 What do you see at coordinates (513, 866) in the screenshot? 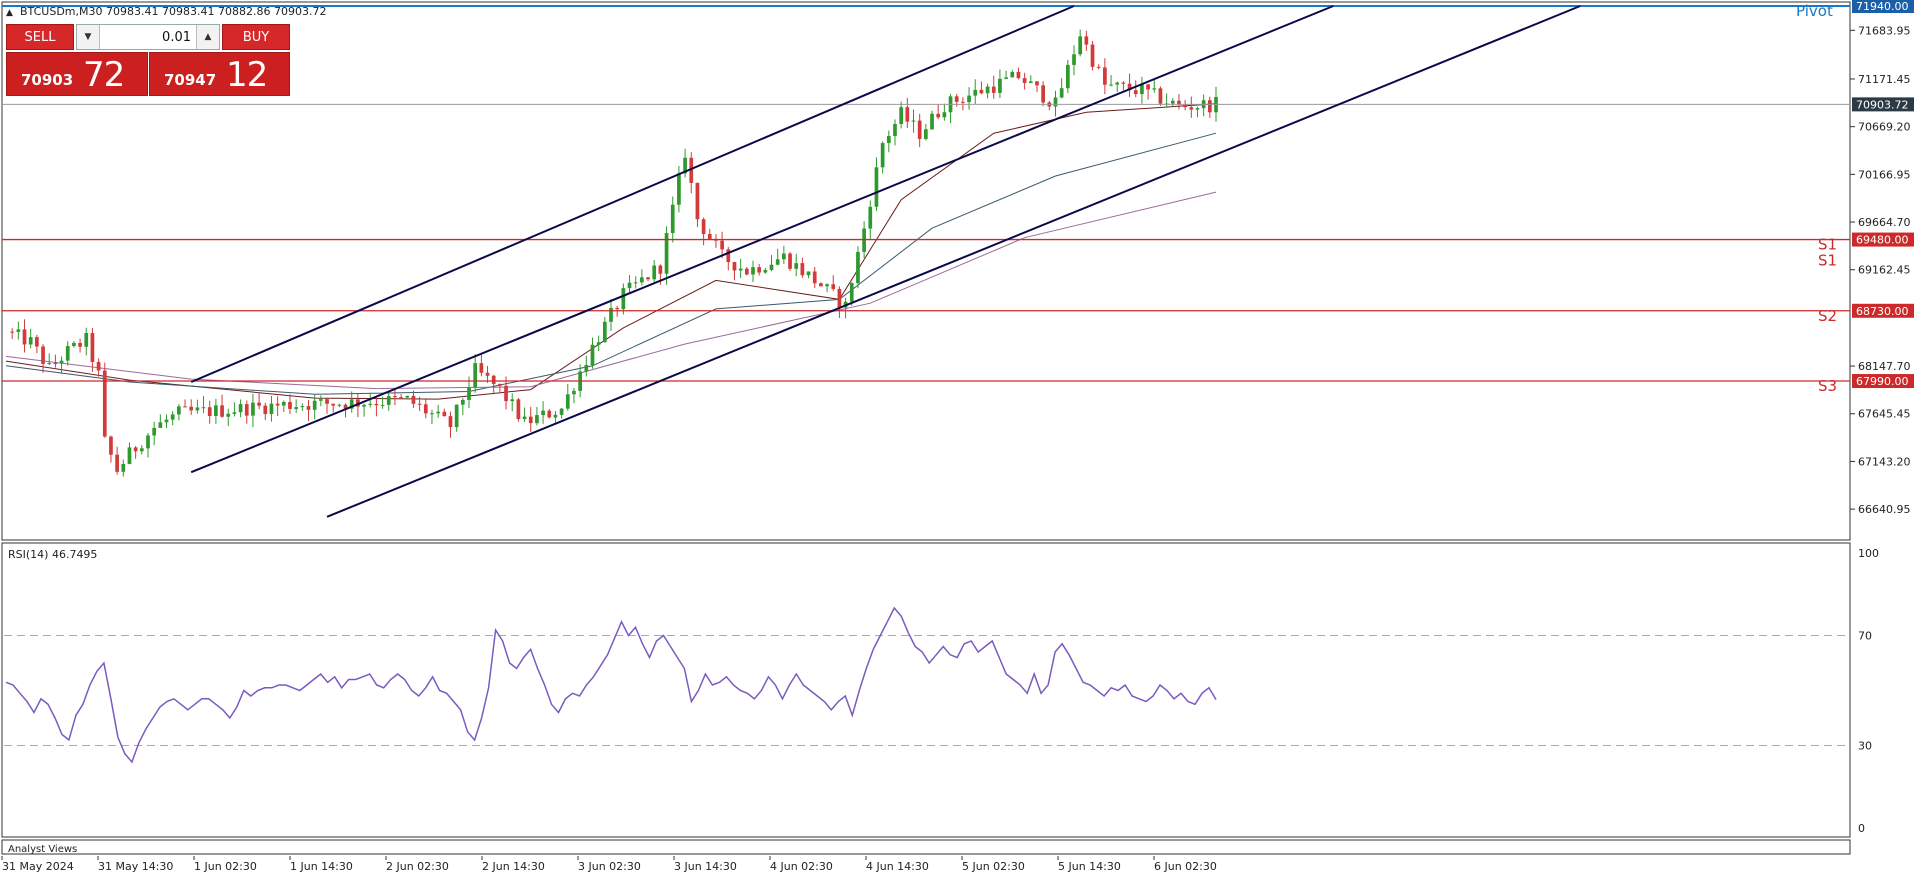
I see `time-tick-label: 2 Jun 14:30` at bounding box center [513, 866].